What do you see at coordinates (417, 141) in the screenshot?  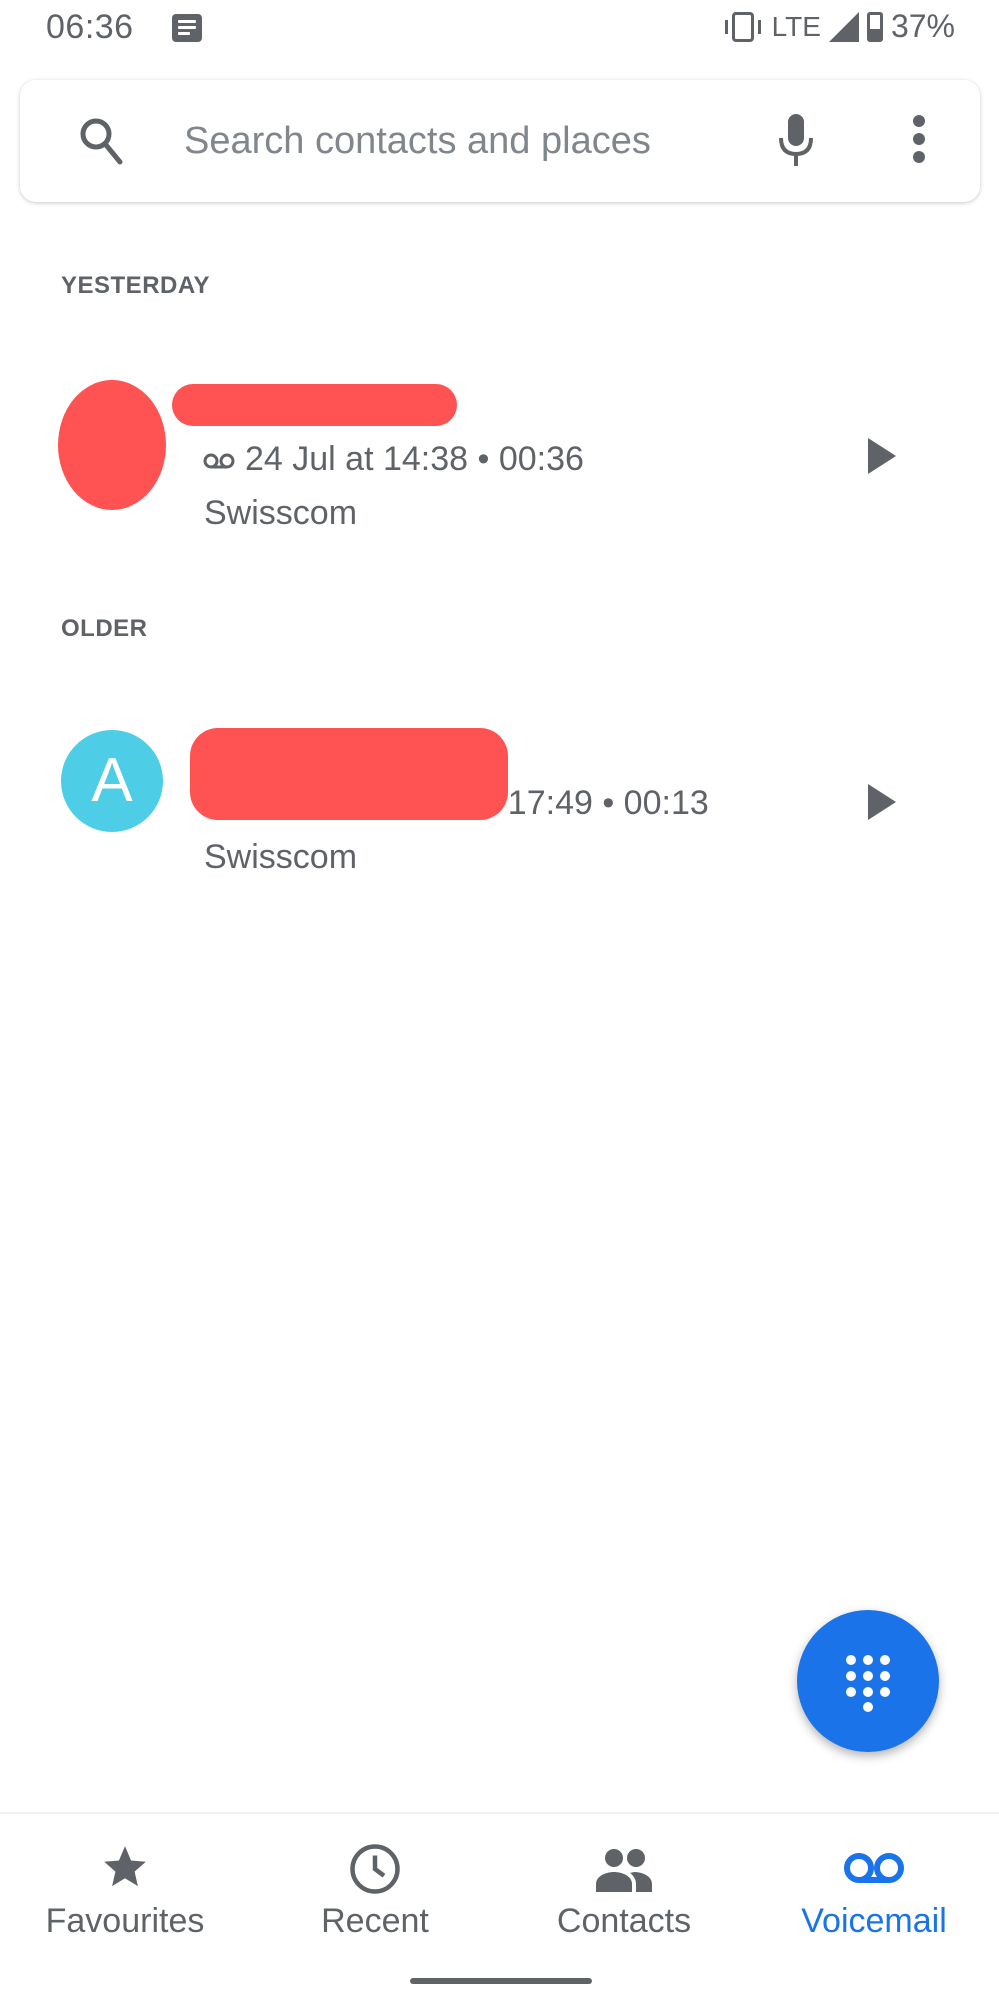 I see `search-input: Search contacts and places` at bounding box center [417, 141].